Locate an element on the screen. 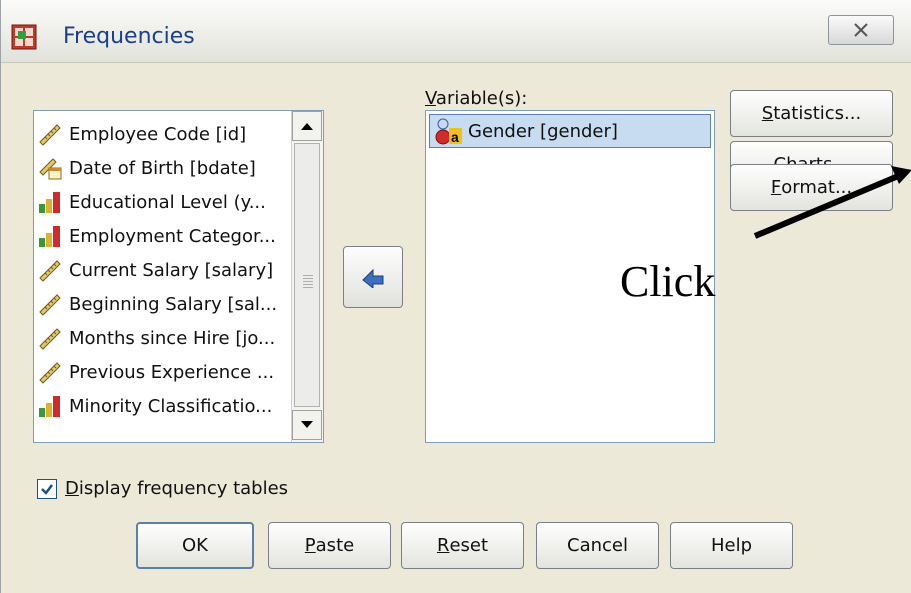 Image resolution: width=911 pixels, height=593 pixels. annotation-arrow-icon is located at coordinates (832, 202).